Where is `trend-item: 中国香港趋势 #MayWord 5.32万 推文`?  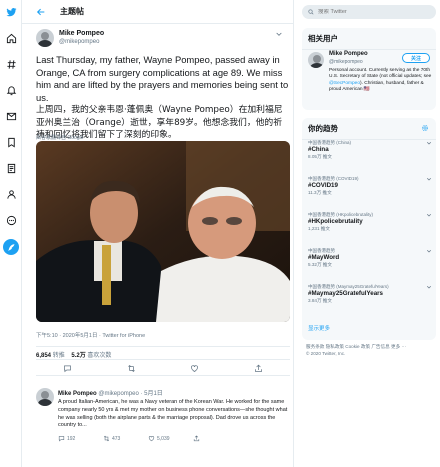
trend-item: 中国香港趋势 #MayWord 5.32万 推文 is located at coordinates (370, 258).